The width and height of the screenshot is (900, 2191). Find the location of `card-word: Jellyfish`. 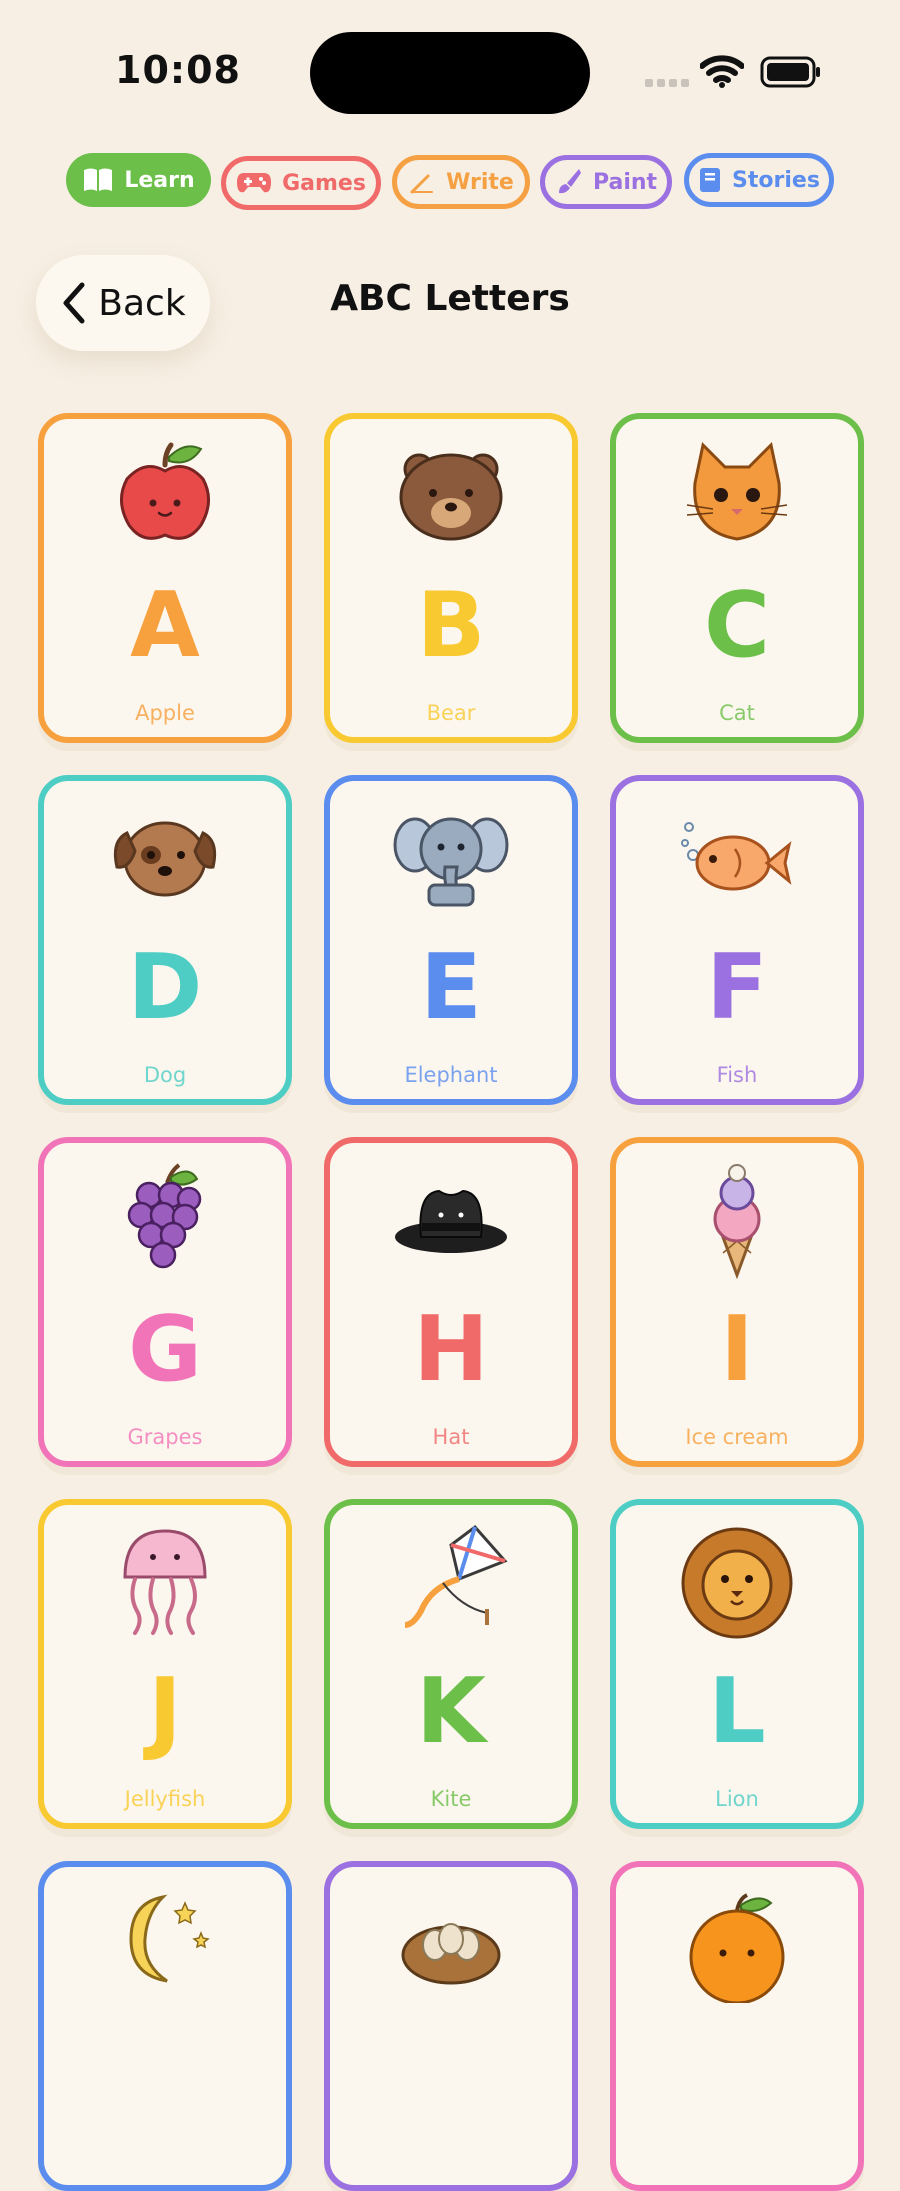

card-word: Jellyfish is located at coordinates (165, 1799).